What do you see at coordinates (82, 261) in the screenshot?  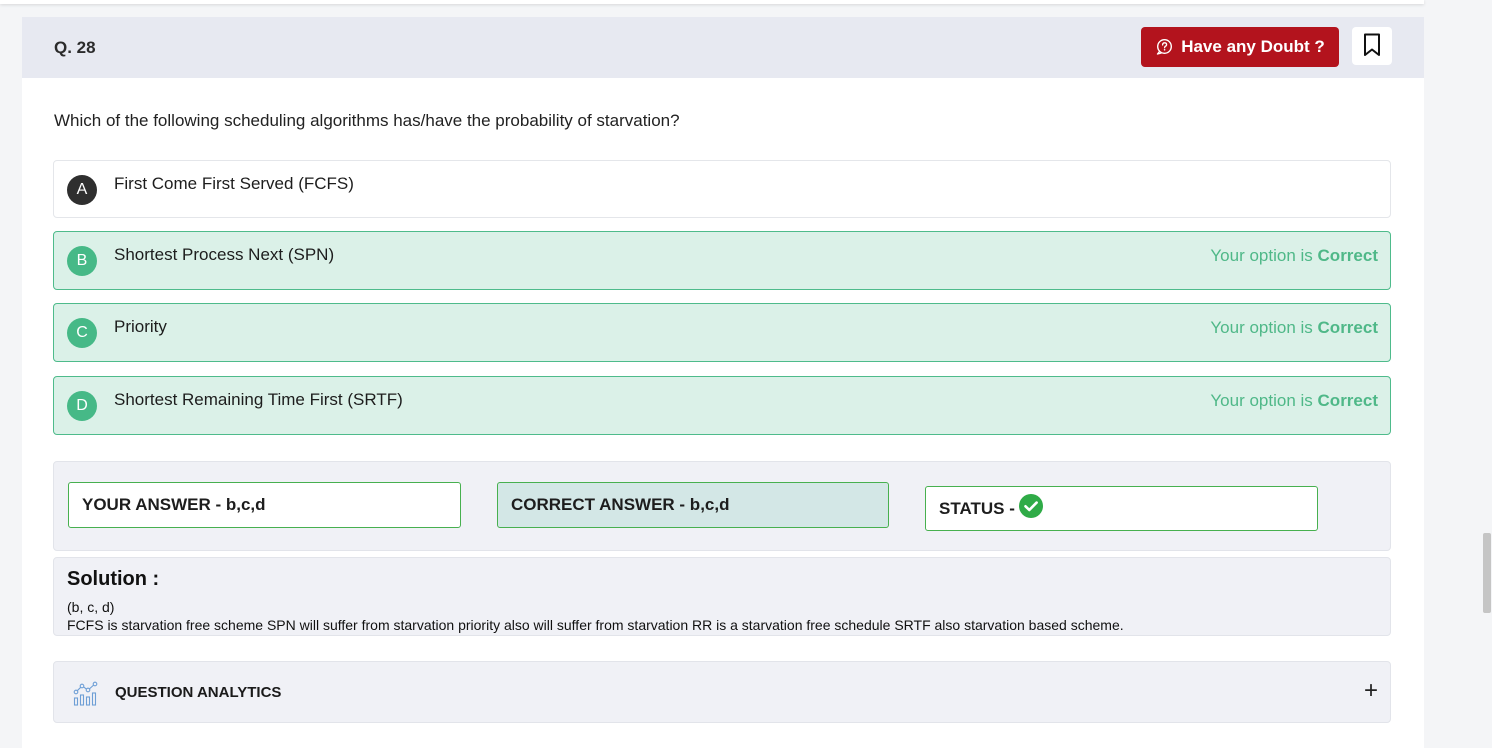 I see `option-letter-badge: B` at bounding box center [82, 261].